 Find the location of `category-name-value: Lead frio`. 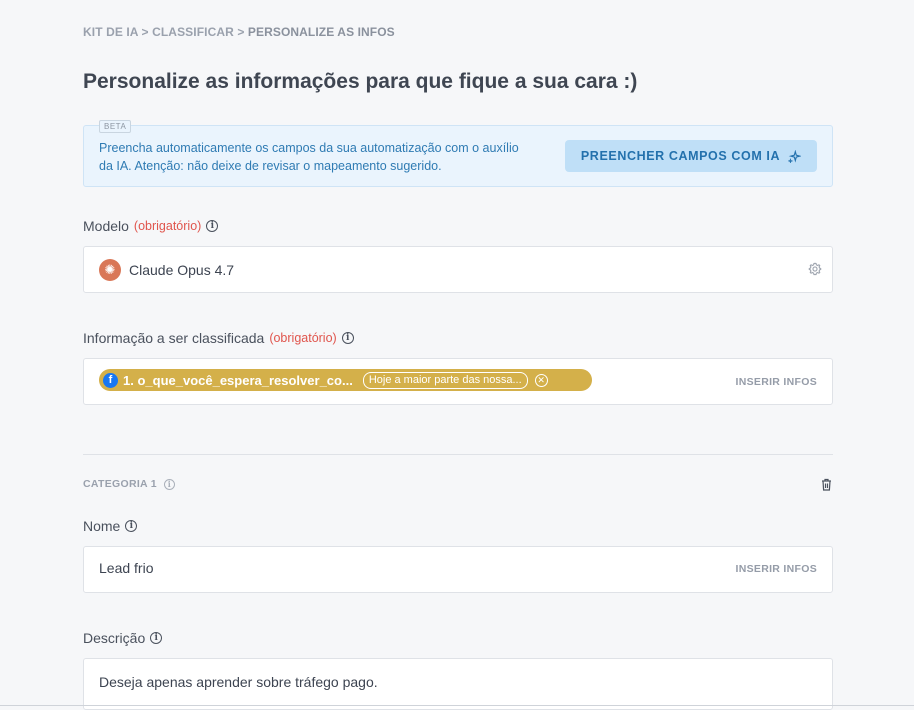

category-name-value: Lead frio is located at coordinates (126, 568).